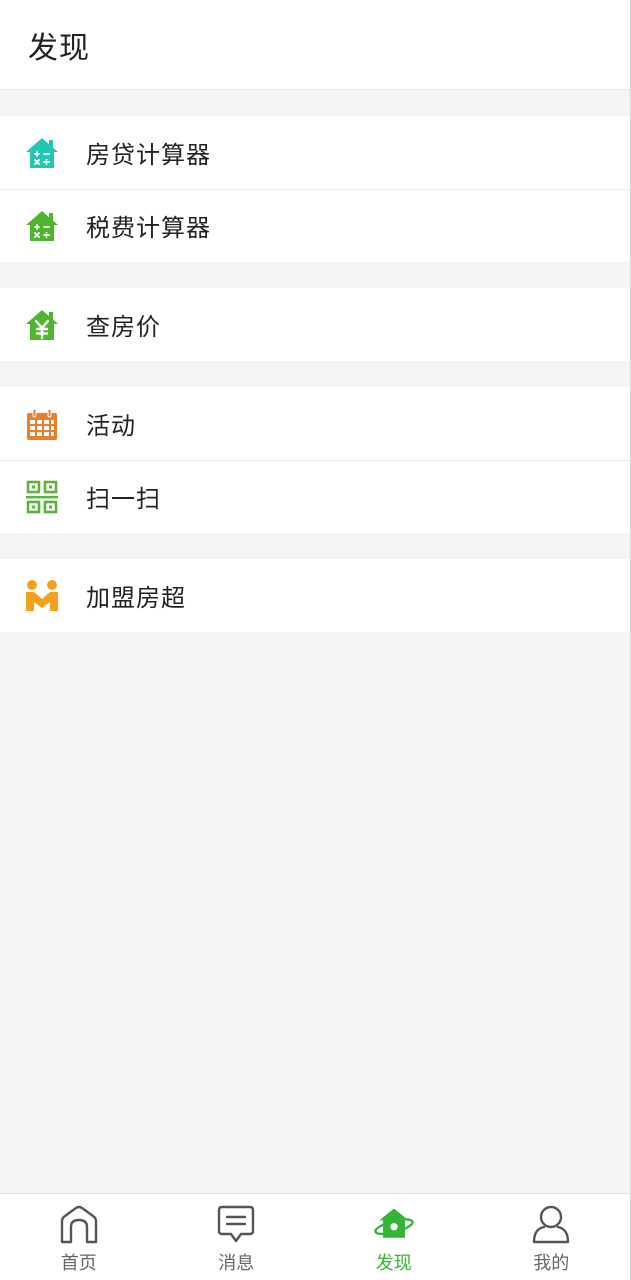 This screenshot has width=631, height=1280. Describe the element at coordinates (59, 48) in the screenshot. I see `page-title: 发现` at that location.